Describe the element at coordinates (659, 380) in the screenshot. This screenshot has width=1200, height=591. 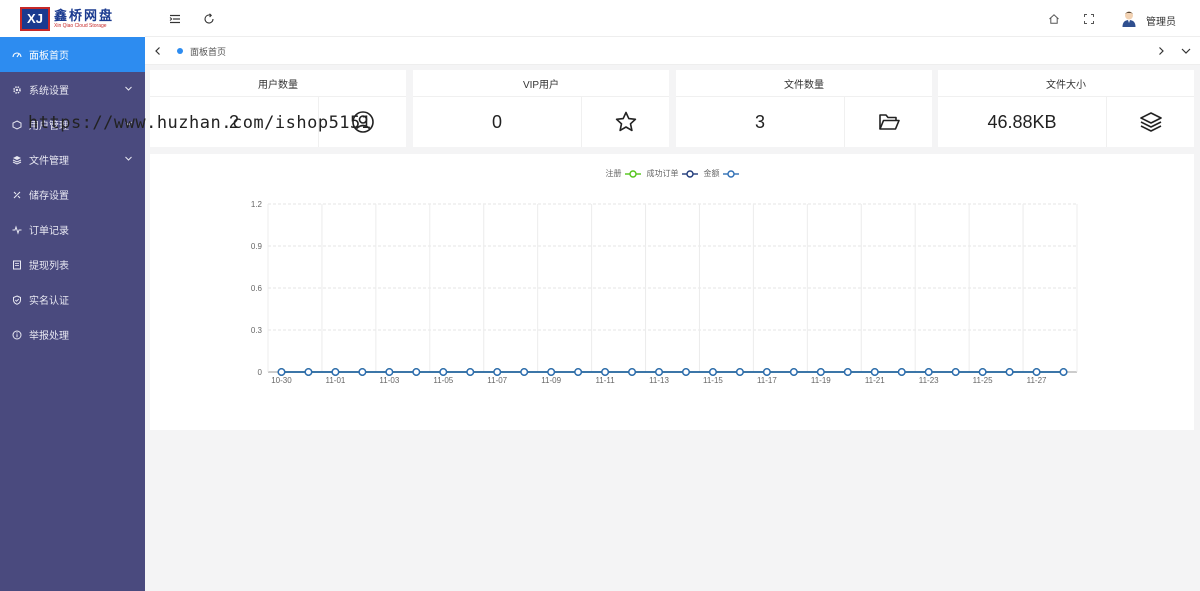
I see `x-tick-label: 11-13` at that location.